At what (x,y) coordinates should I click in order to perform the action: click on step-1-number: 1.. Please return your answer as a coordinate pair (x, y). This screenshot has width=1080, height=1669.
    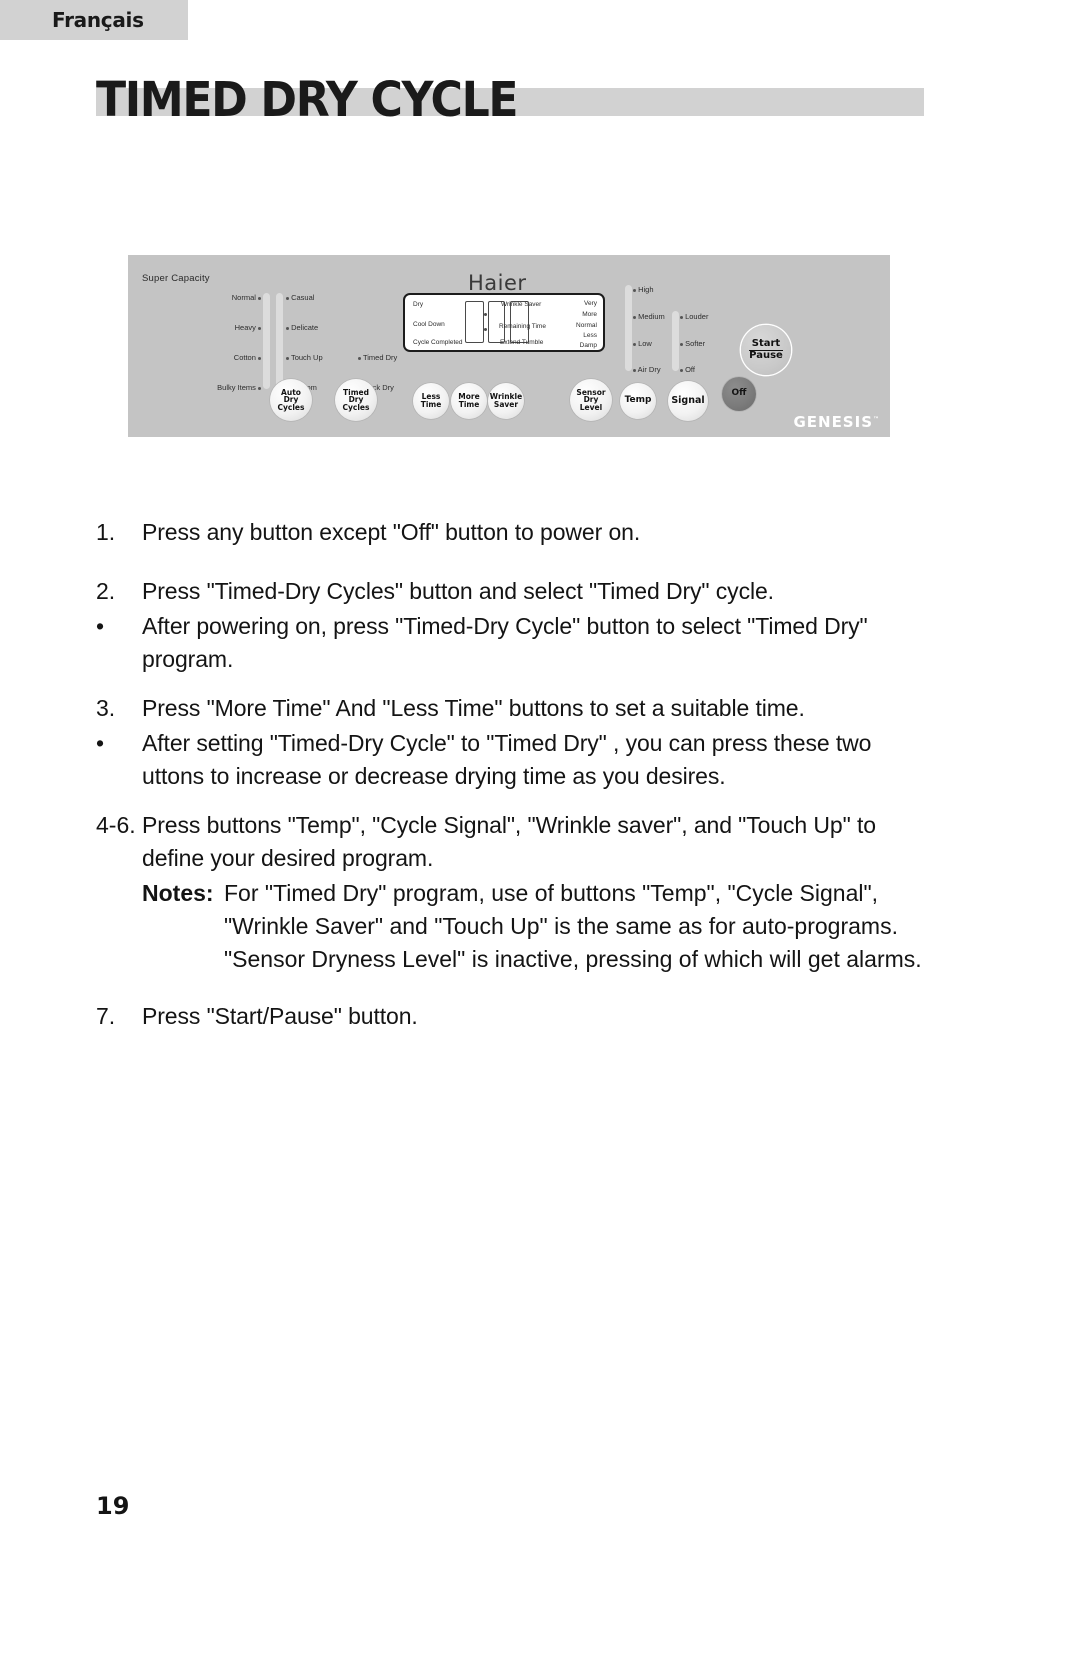
    Looking at the image, I should click on (106, 532).